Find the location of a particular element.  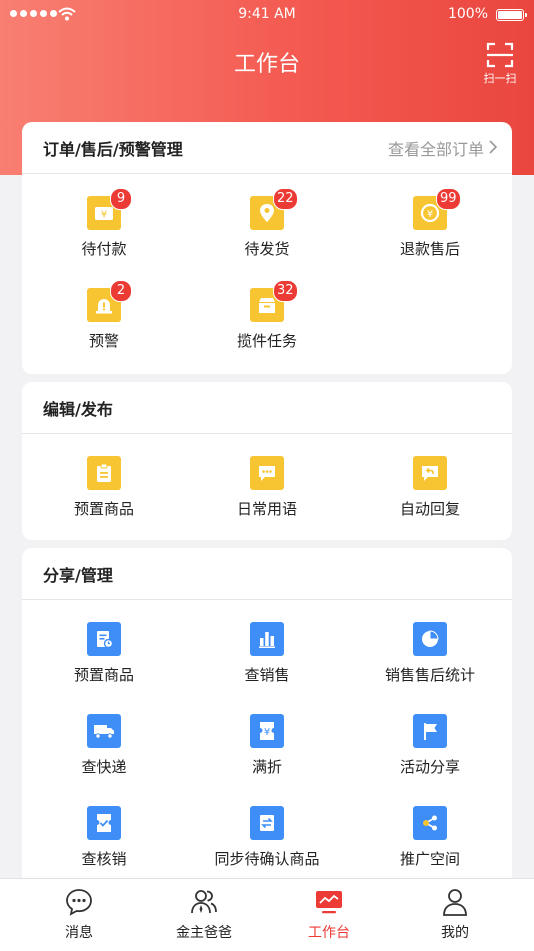

grid-item-discount: ¥ 满折 is located at coordinates (267, 745).